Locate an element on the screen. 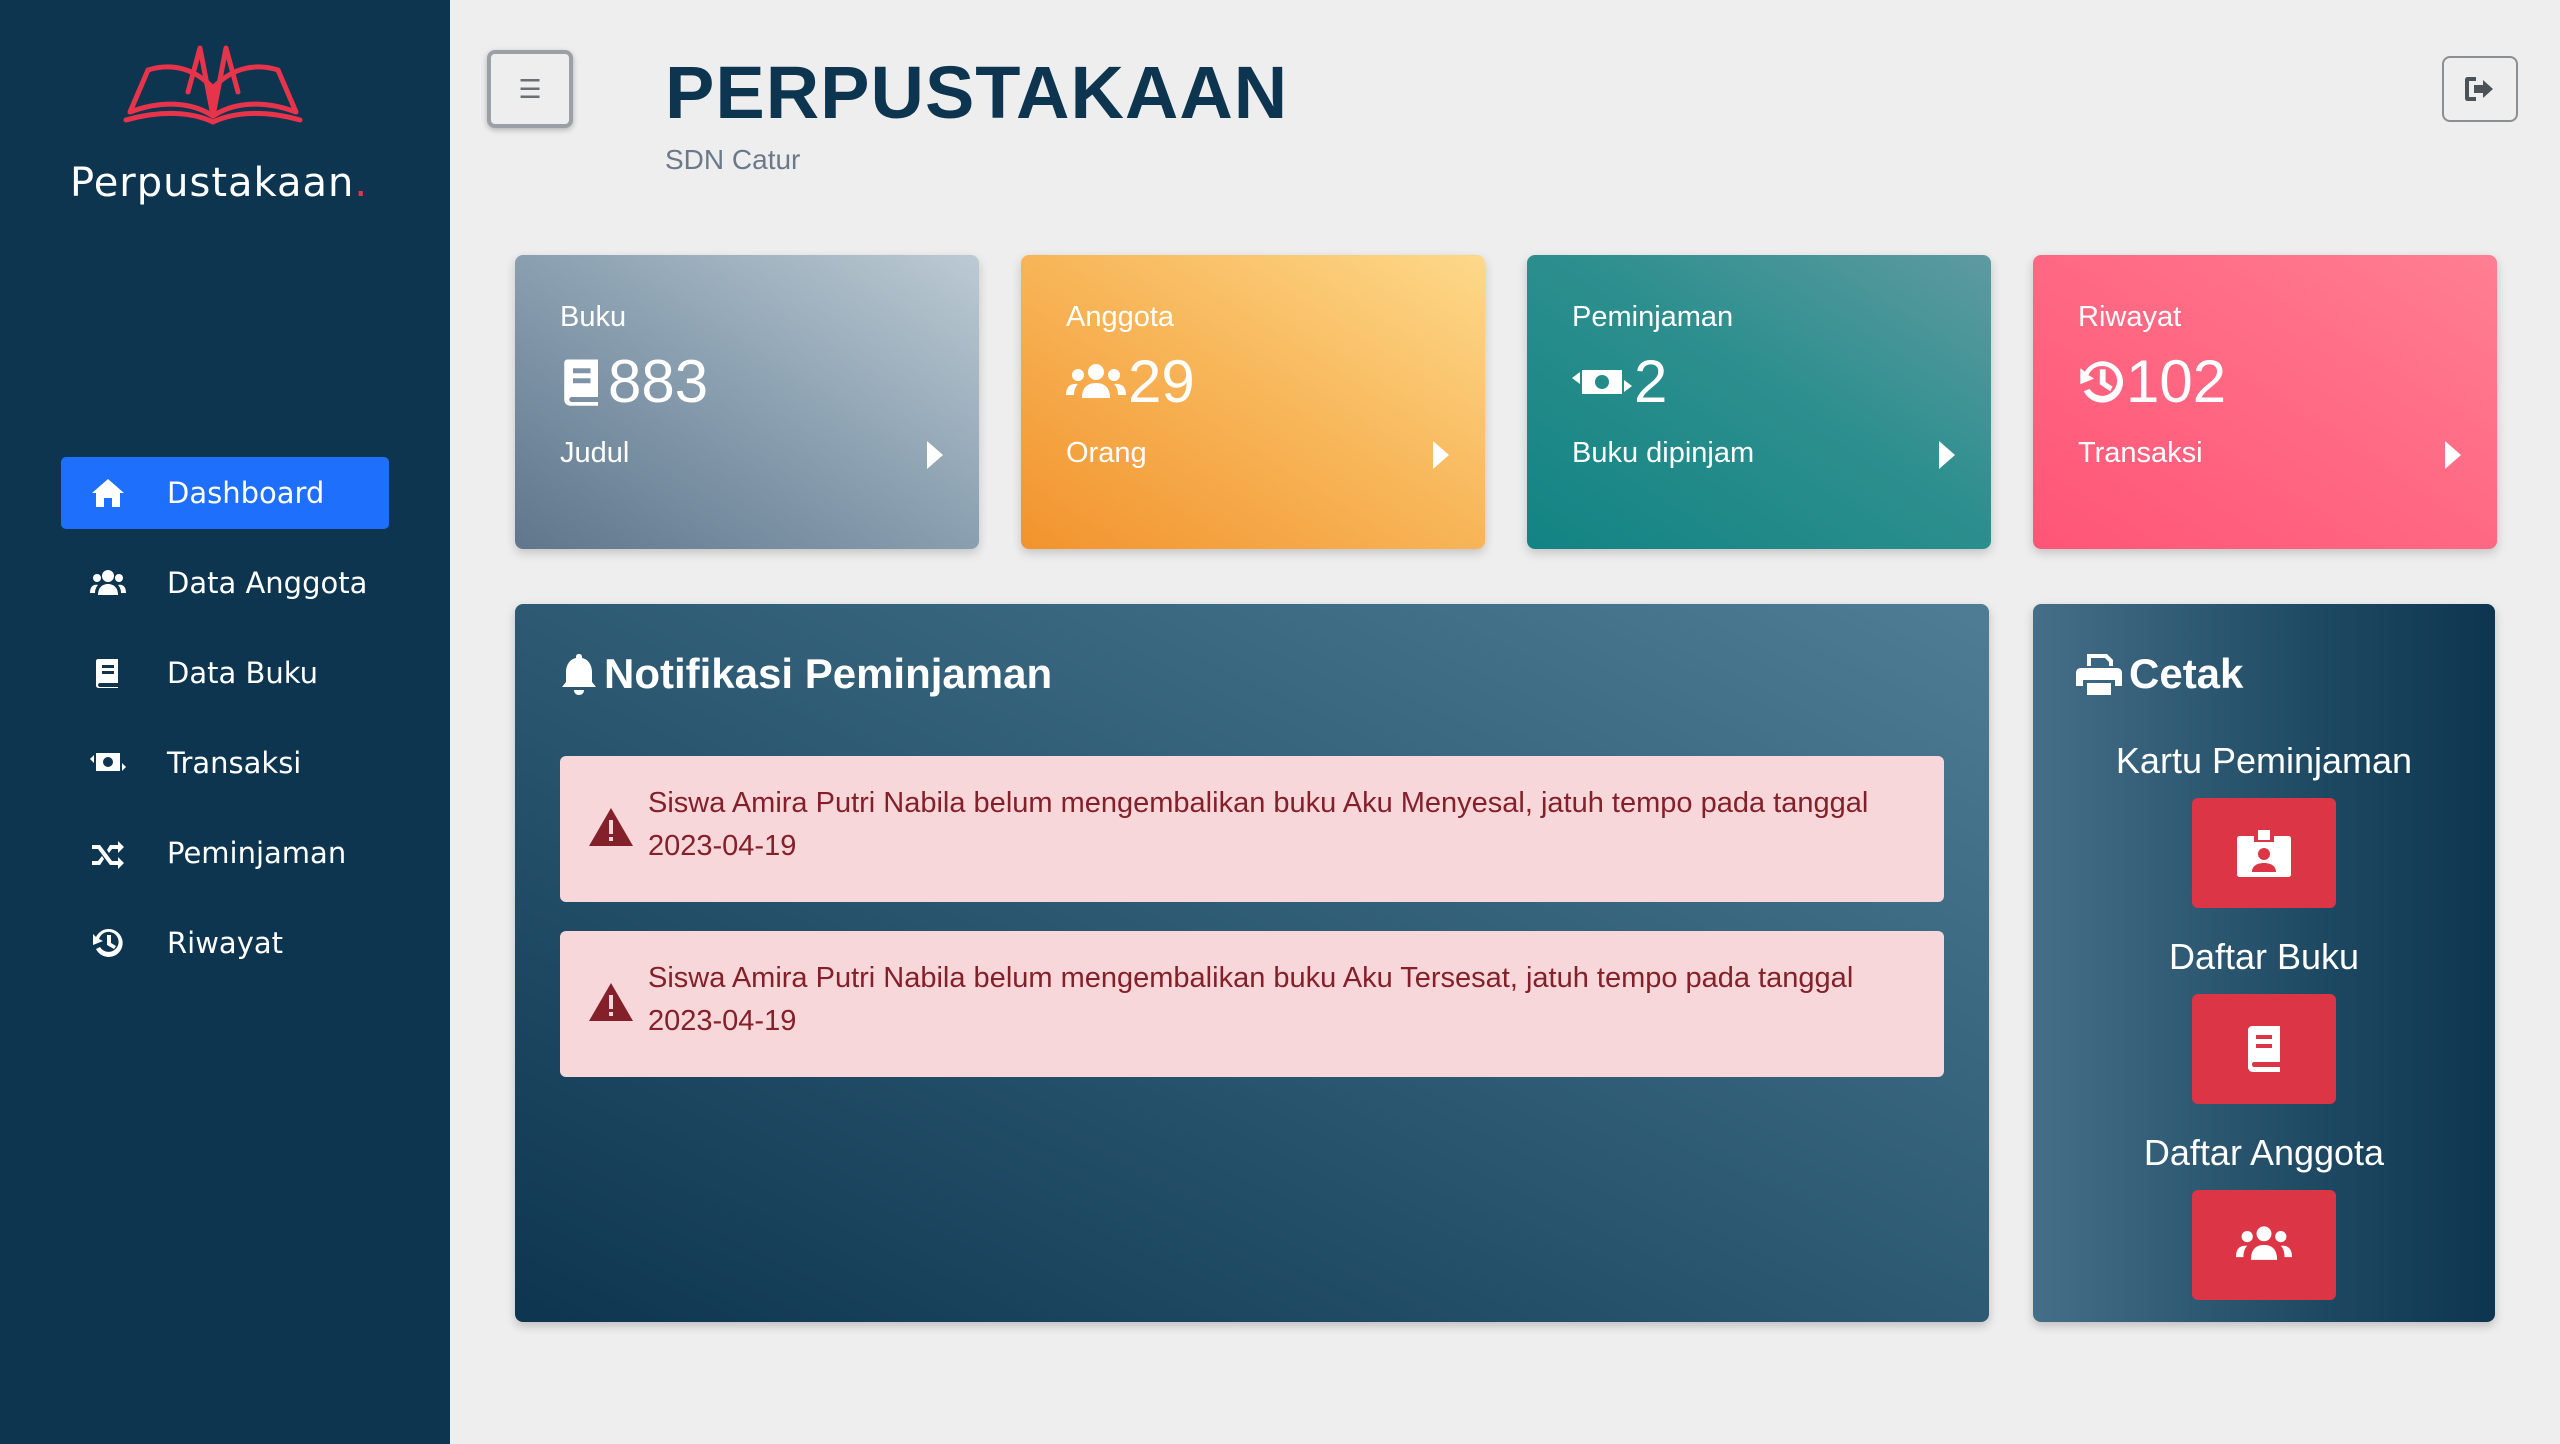 This screenshot has height=1444, width=2560. card-label: Peminjaman is located at coordinates (1653, 317).